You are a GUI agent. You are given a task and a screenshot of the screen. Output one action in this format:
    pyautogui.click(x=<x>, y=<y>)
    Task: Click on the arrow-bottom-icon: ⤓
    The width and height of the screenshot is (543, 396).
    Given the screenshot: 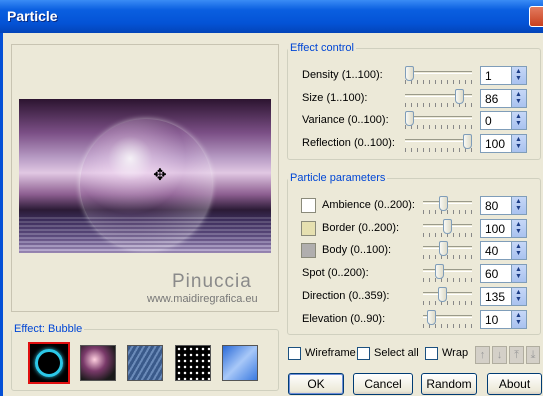 What is the action you would take?
    pyautogui.click(x=533, y=355)
    